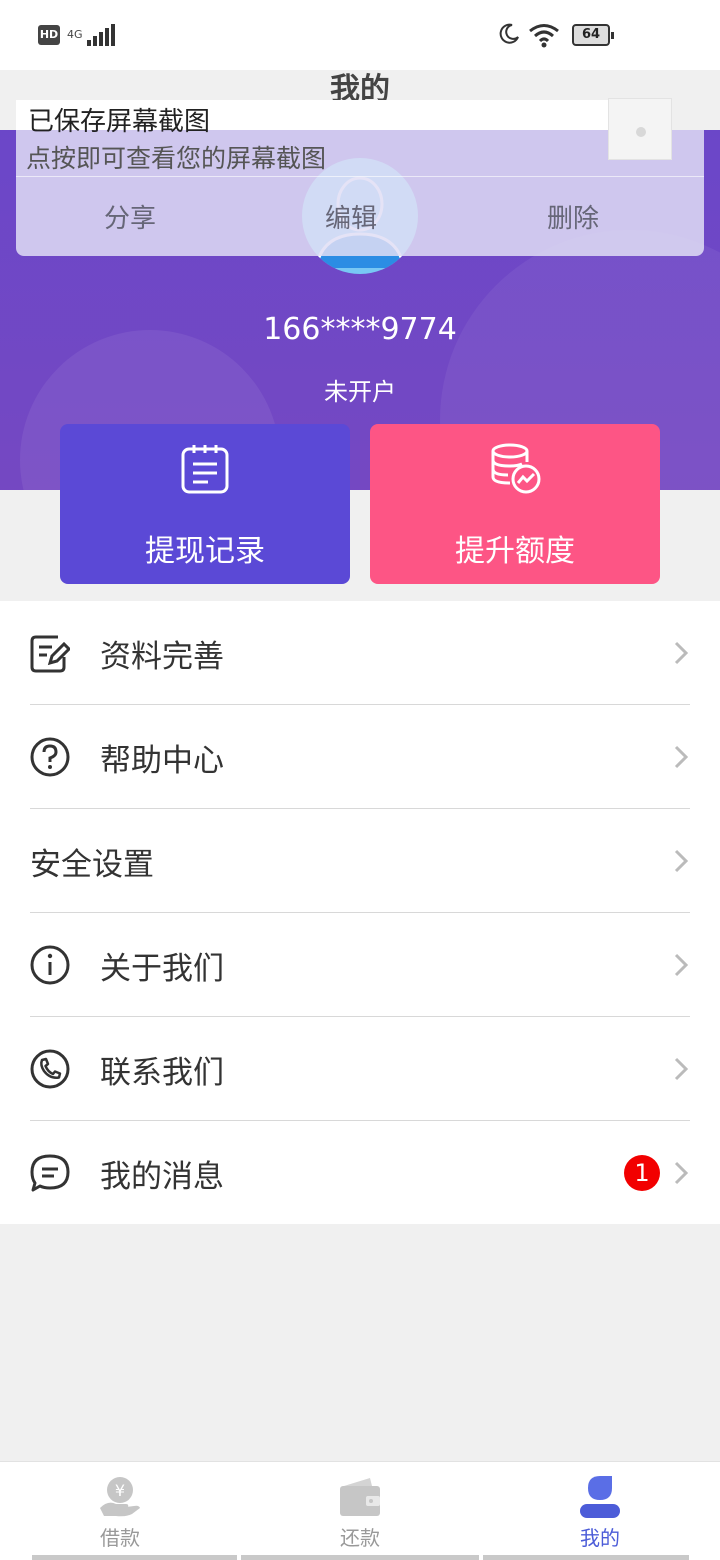 This screenshot has width=720, height=1560. I want to click on wifi-icon, so click(544, 36).